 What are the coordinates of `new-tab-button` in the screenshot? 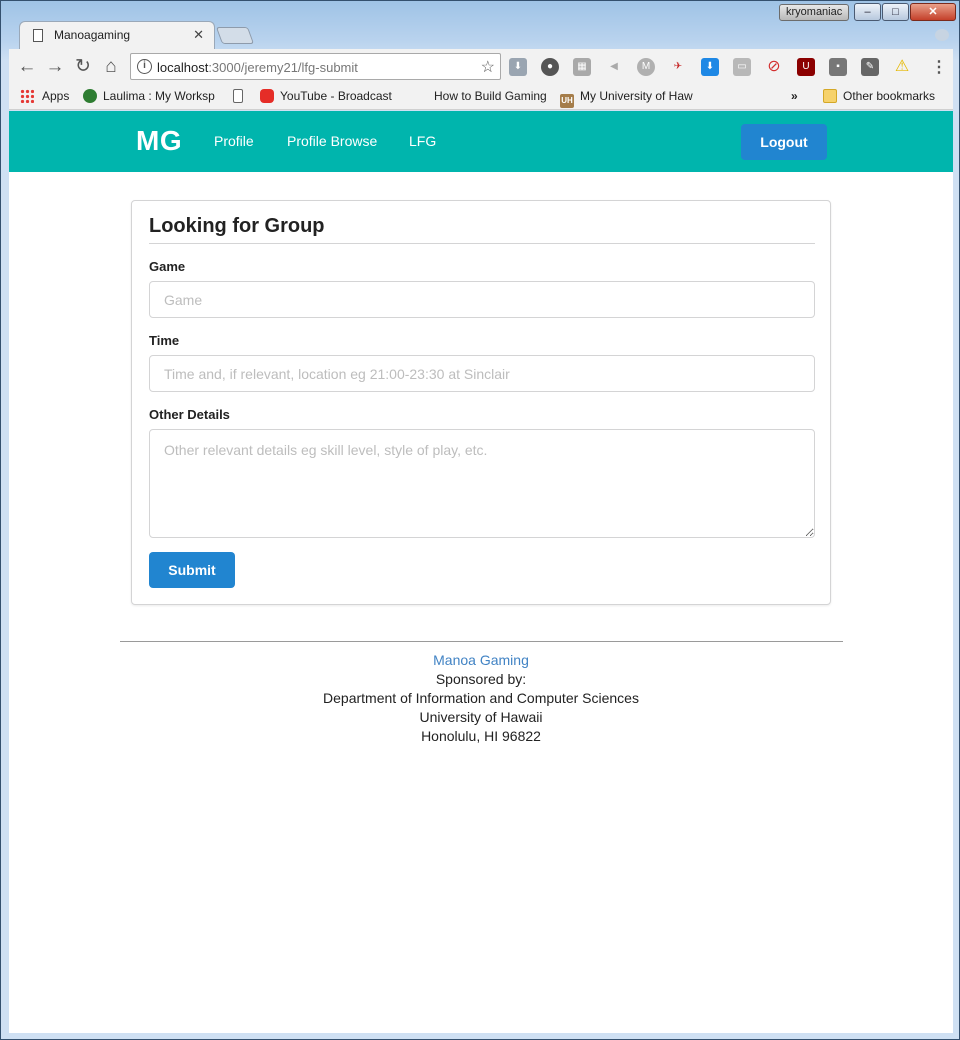 It's located at (235, 35).